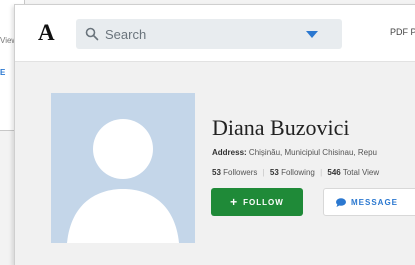 This screenshot has width=415, height=265. What do you see at coordinates (92, 34) in the screenshot?
I see `search-icon` at bounding box center [92, 34].